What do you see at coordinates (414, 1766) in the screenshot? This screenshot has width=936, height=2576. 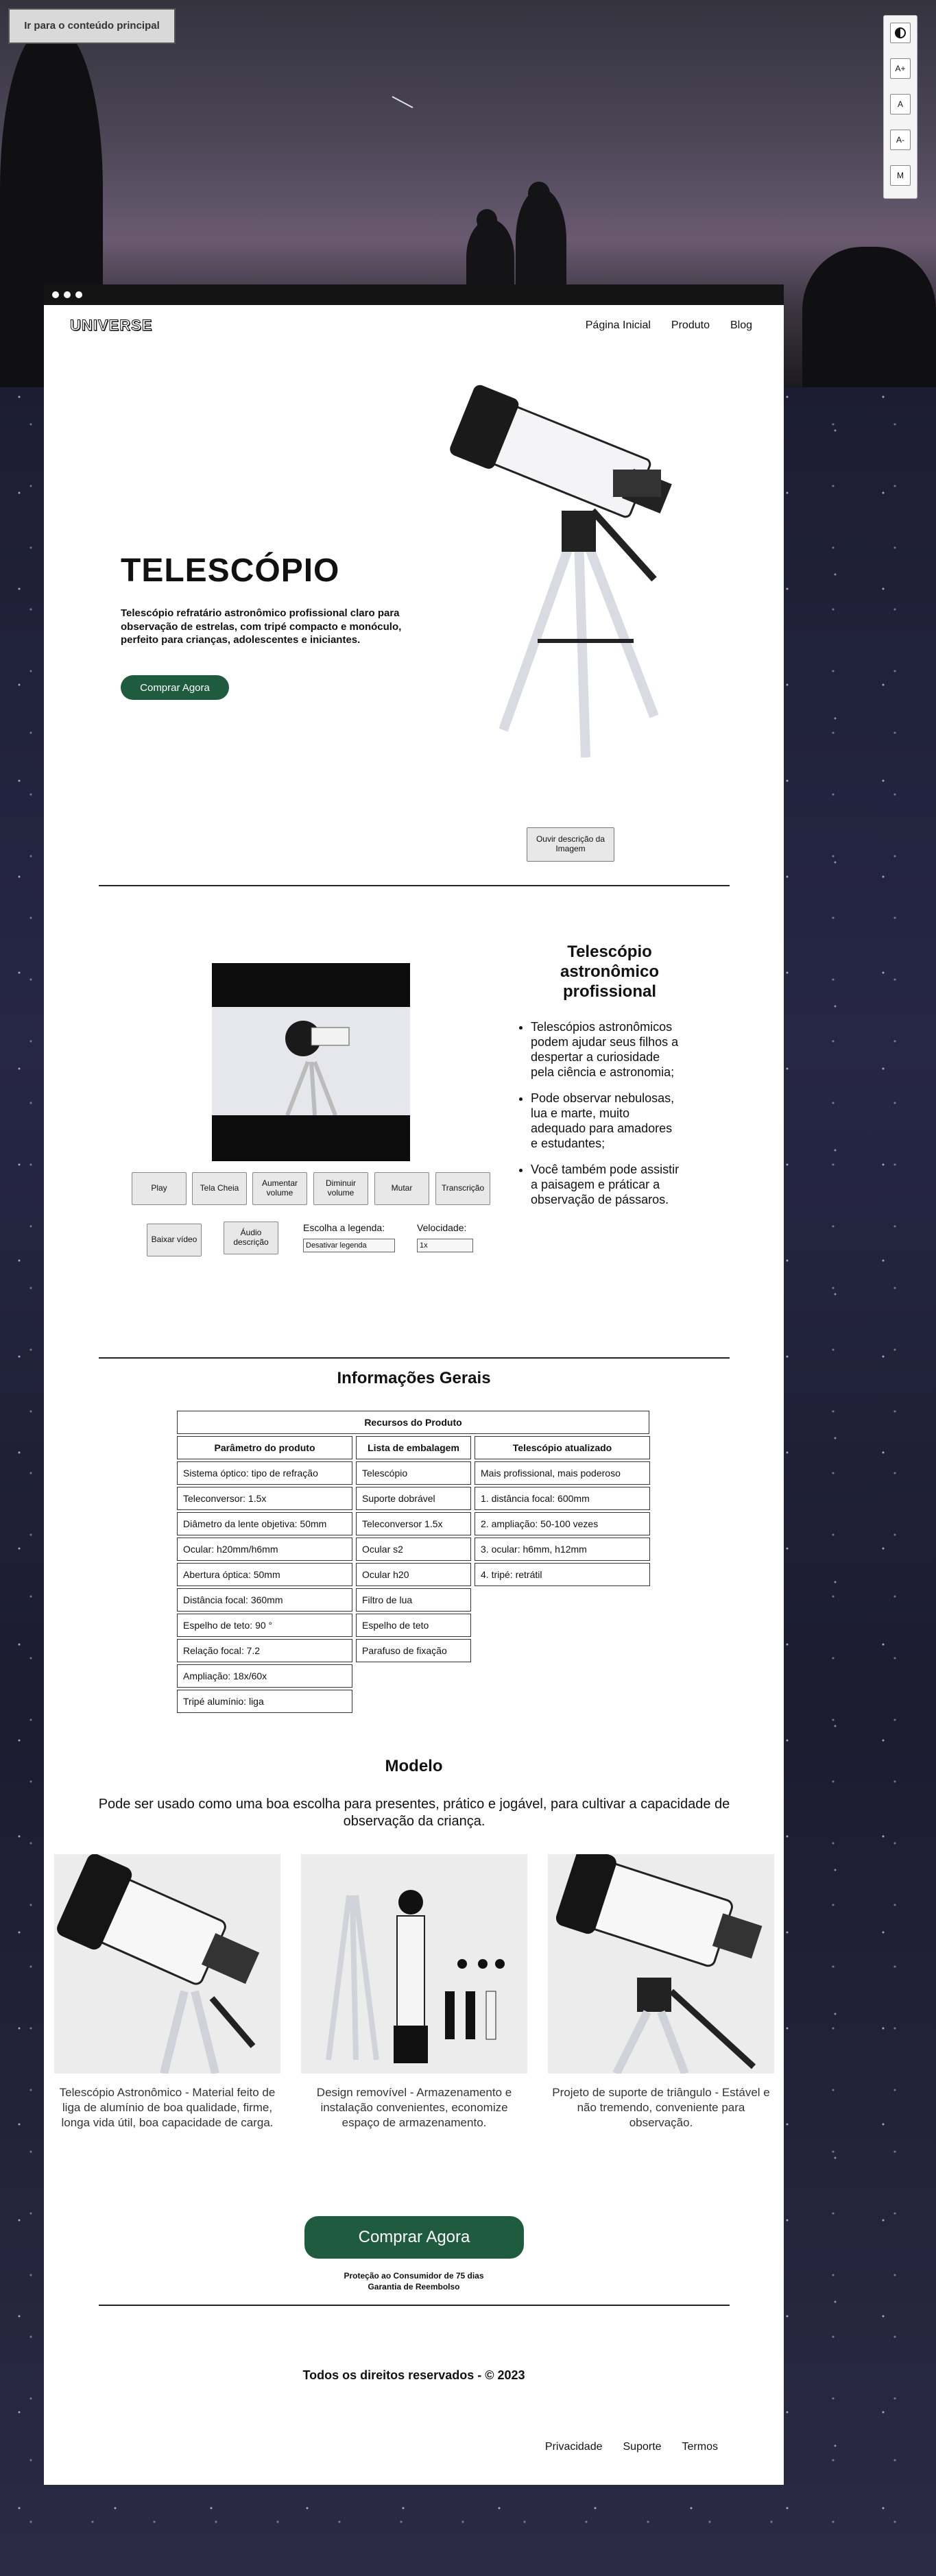 I see `model-title: Modelo` at bounding box center [414, 1766].